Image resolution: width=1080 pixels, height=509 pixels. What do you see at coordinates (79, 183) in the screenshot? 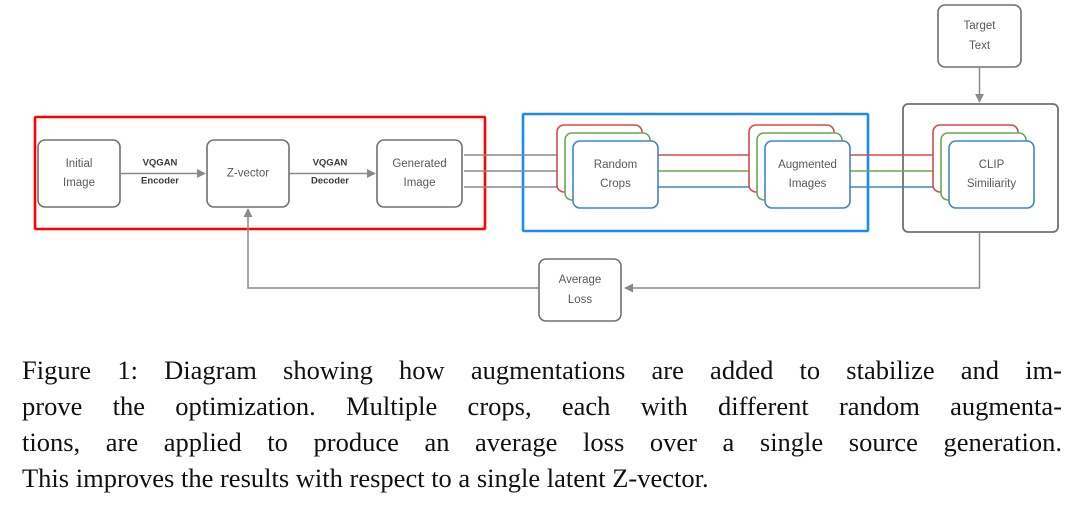
I see `initial-image-label-line2: Image` at bounding box center [79, 183].